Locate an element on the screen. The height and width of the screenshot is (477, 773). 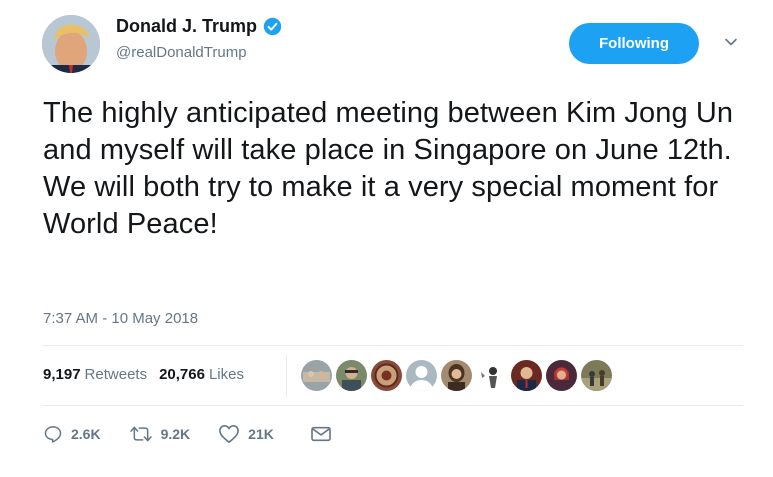
author-avatar is located at coordinates (71, 44).